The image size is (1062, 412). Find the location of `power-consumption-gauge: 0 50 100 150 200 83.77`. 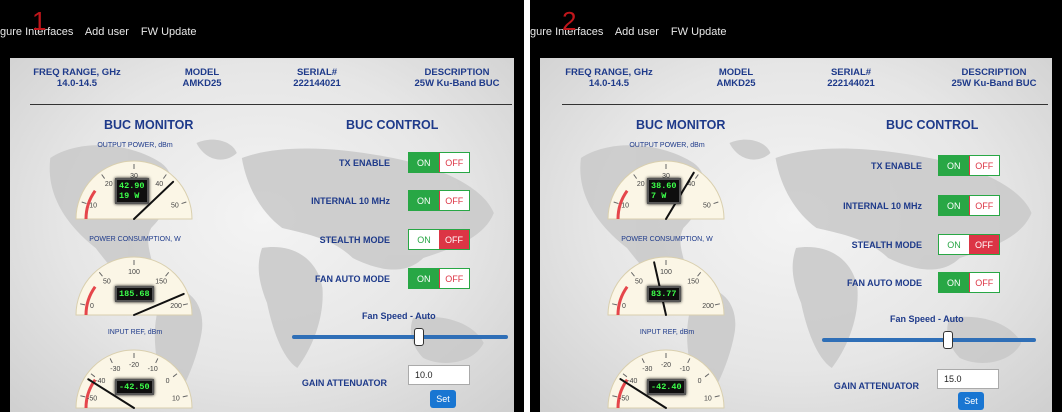

power-consumption-gauge: 0 50 100 150 200 83.77 is located at coordinates (666, 284).